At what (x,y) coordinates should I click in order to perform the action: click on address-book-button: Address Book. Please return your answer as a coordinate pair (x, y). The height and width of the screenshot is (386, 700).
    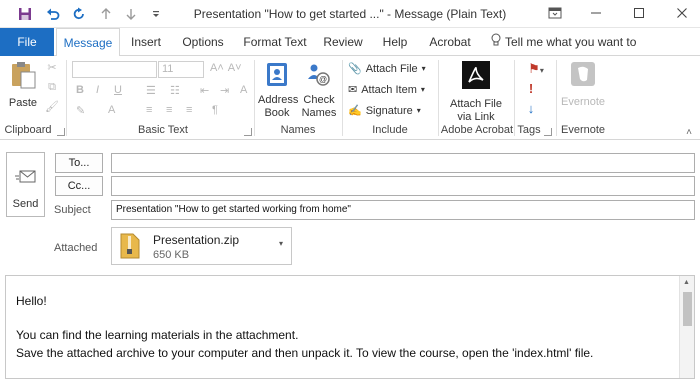
    Looking at the image, I should click on (278, 90).